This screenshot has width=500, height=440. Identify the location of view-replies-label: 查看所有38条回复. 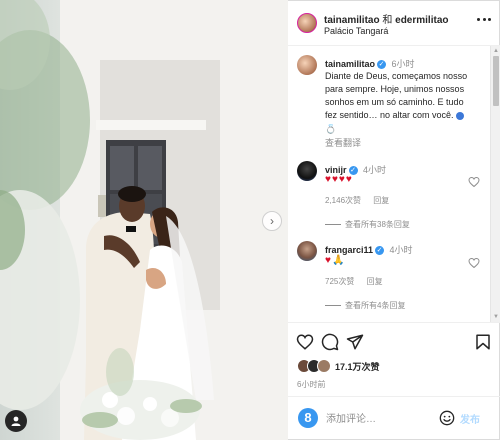
(377, 224).